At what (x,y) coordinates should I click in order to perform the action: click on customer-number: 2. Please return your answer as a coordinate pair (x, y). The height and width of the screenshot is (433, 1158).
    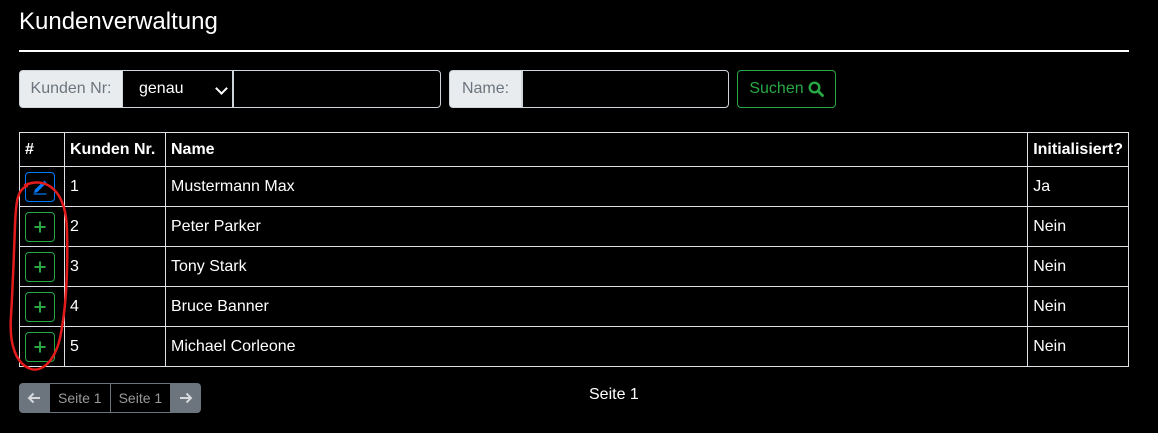
    Looking at the image, I should click on (115, 226).